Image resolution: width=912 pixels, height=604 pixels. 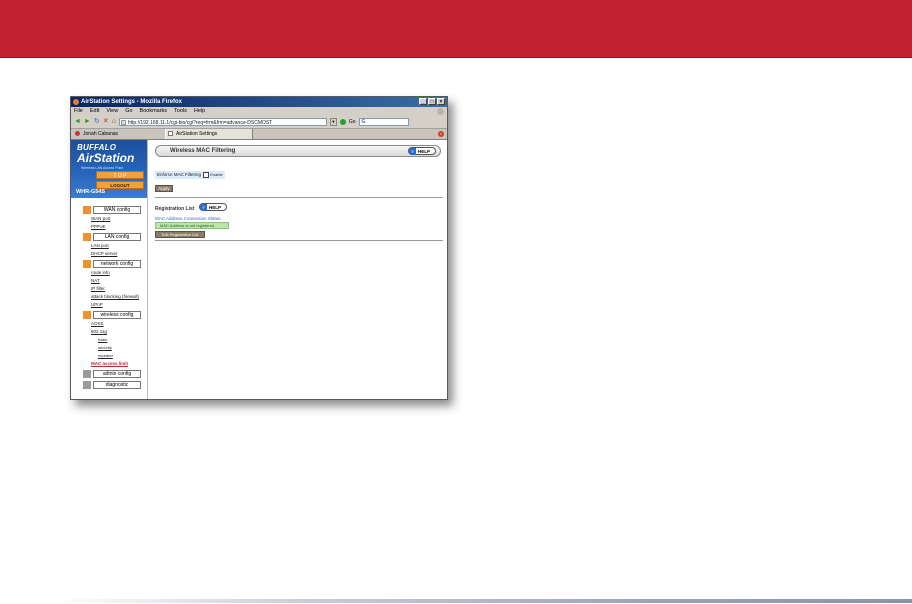 What do you see at coordinates (199, 111) in the screenshot?
I see `menu-help: Help` at bounding box center [199, 111].